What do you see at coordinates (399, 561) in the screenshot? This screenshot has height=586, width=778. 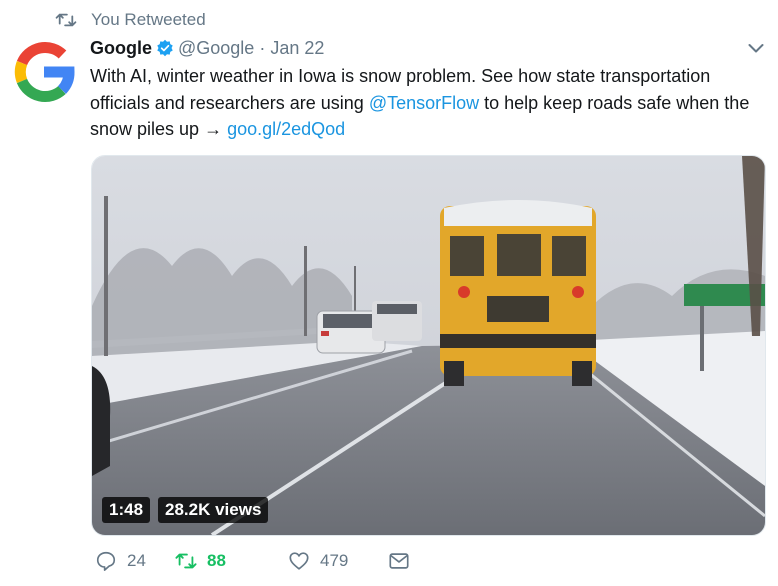 I see `envelope-icon` at bounding box center [399, 561].